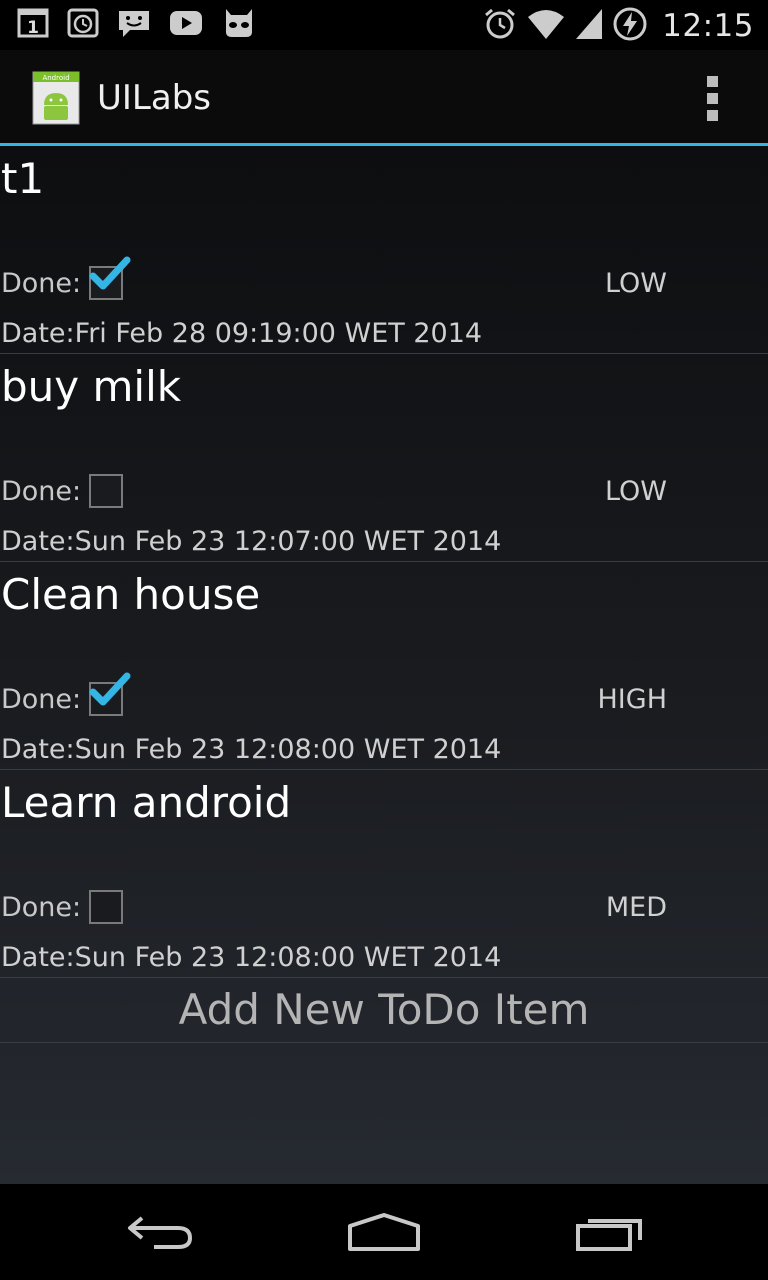  What do you see at coordinates (56, 98) in the screenshot?
I see `app-logo-icon: Android` at bounding box center [56, 98].